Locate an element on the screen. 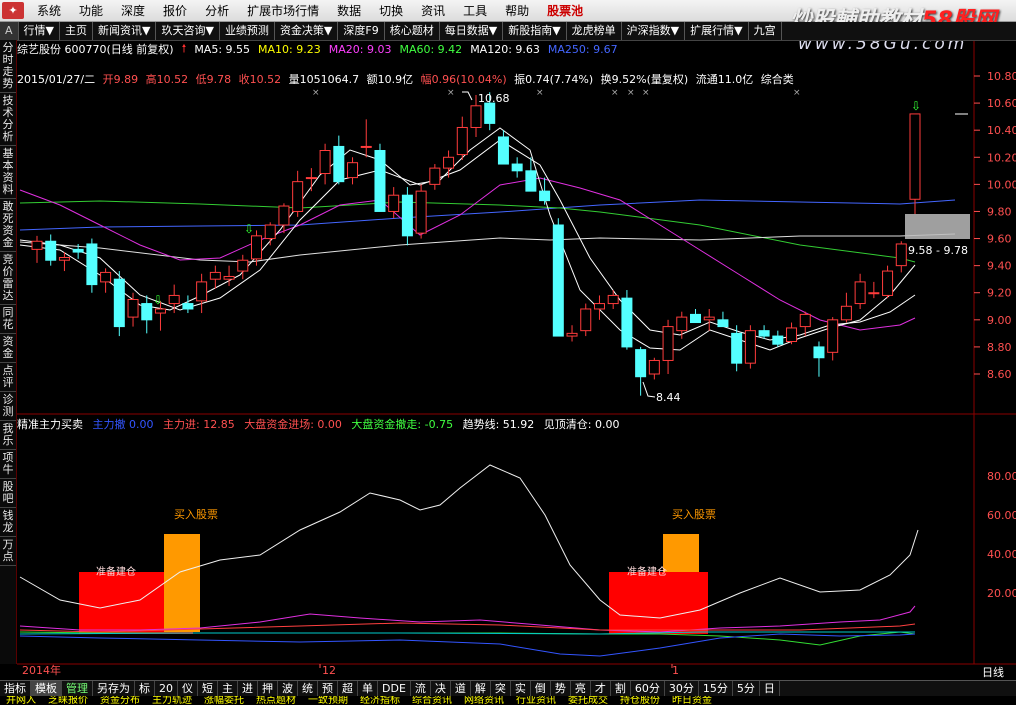 The height and width of the screenshot is (705, 1016). bottom-tab-22: 实 is located at coordinates (521, 688).